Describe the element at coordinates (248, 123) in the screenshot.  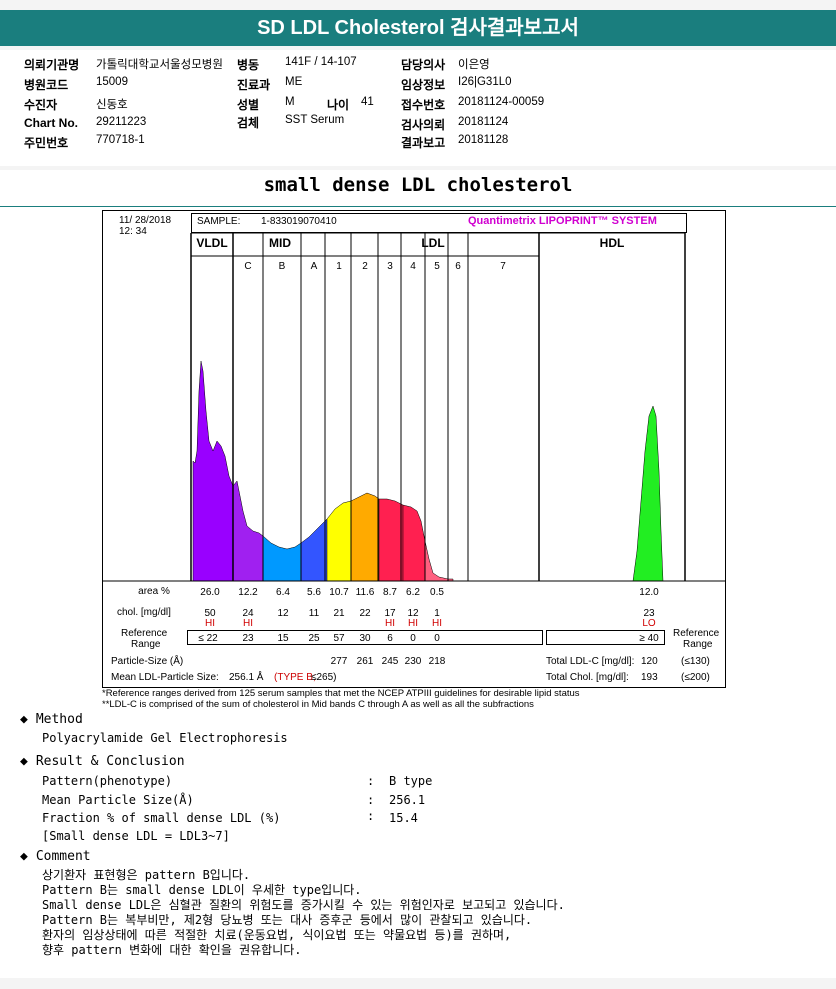
I see `specimen-label: 검체` at that location.